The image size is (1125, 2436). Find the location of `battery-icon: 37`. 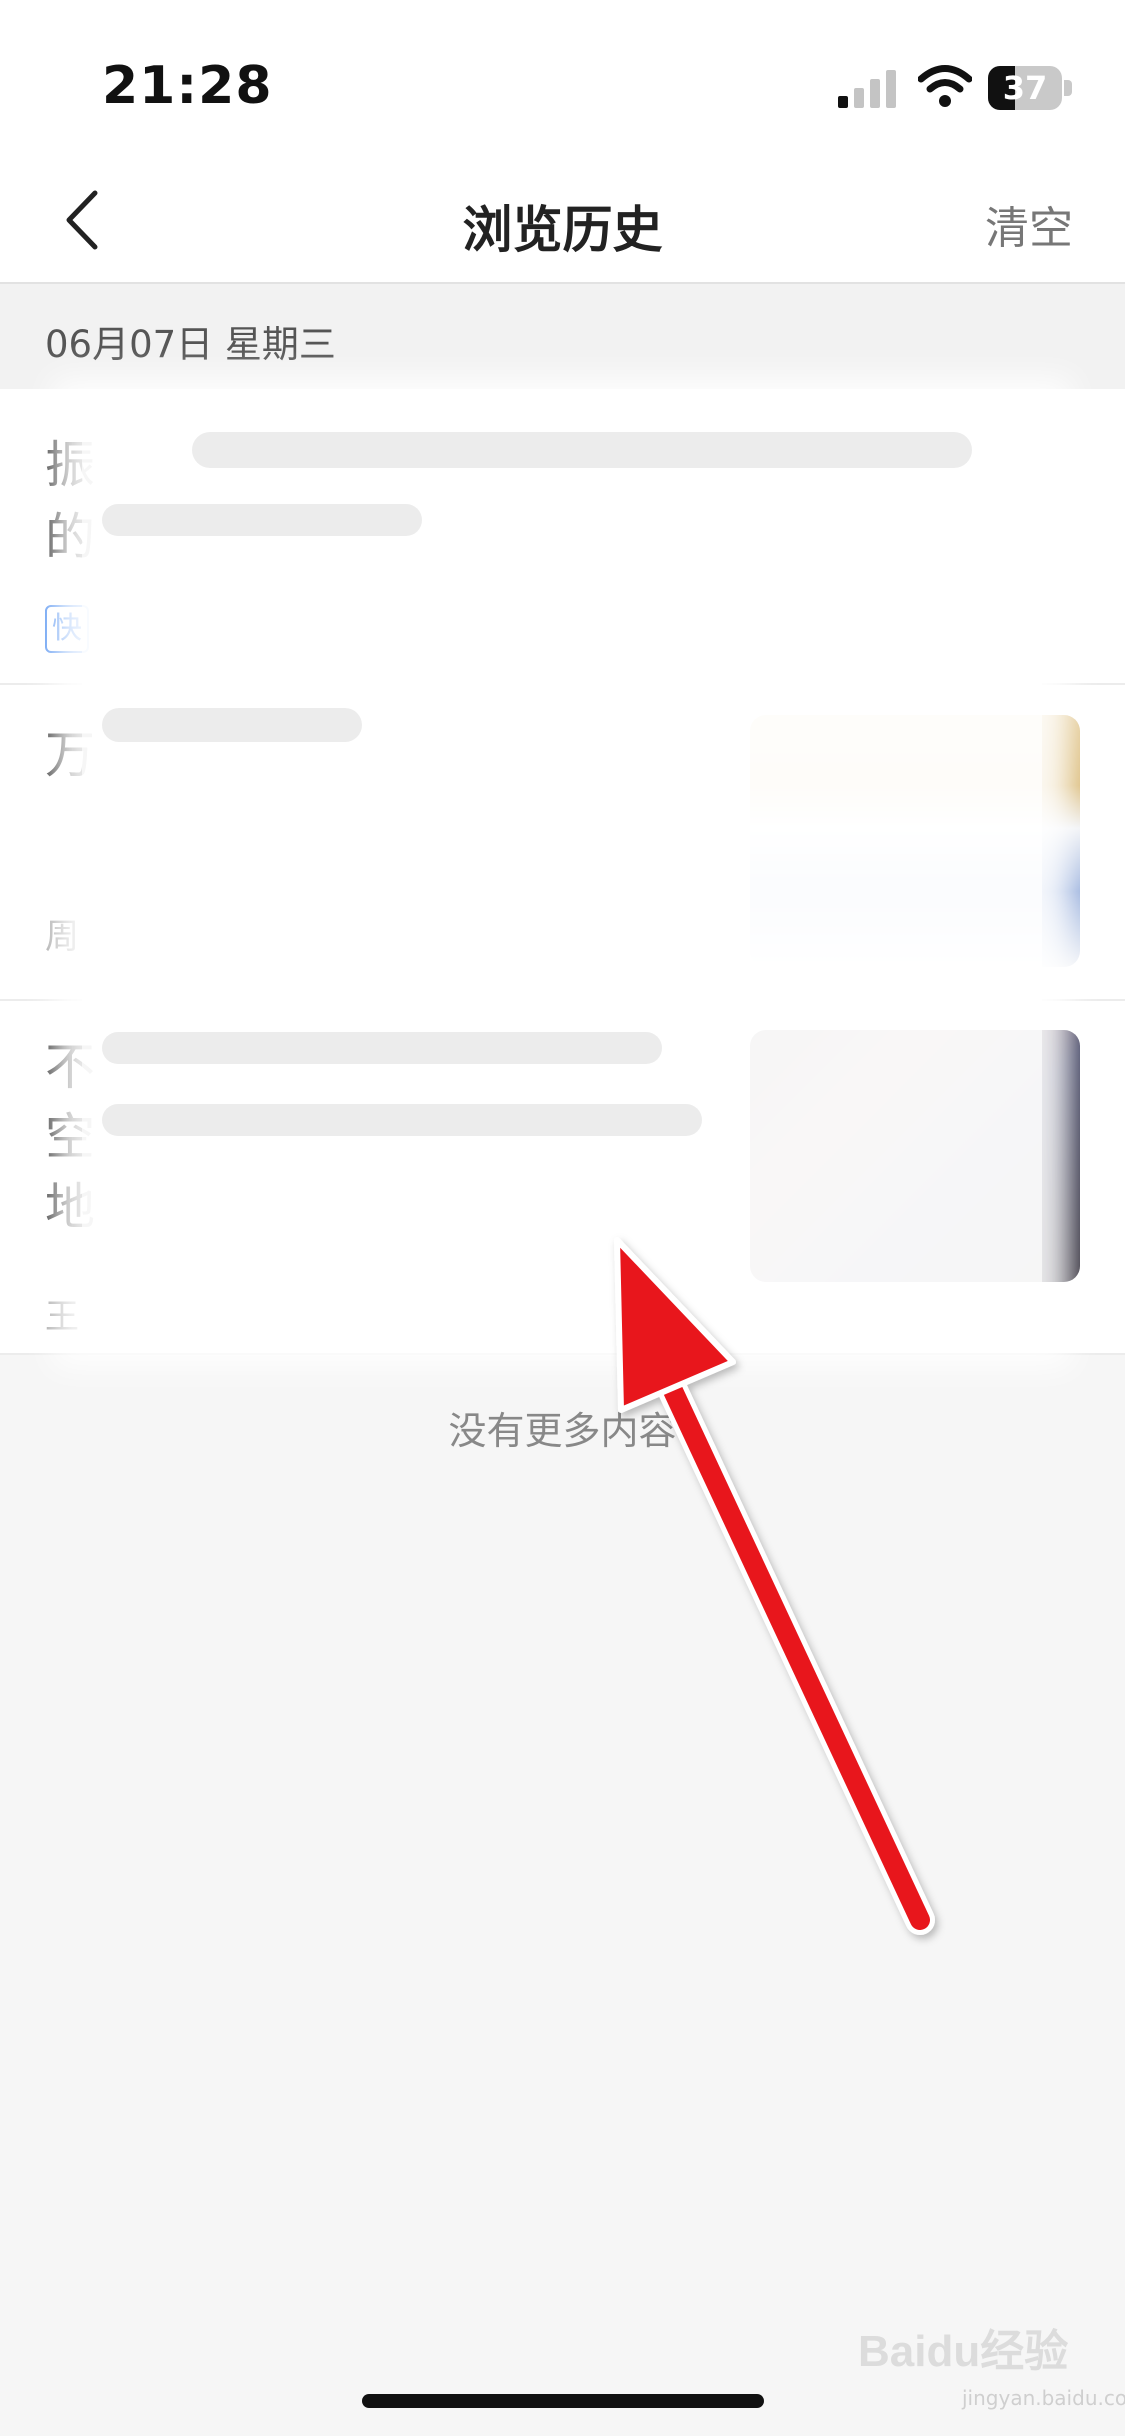

battery-icon: 37 is located at coordinates (1030, 88).